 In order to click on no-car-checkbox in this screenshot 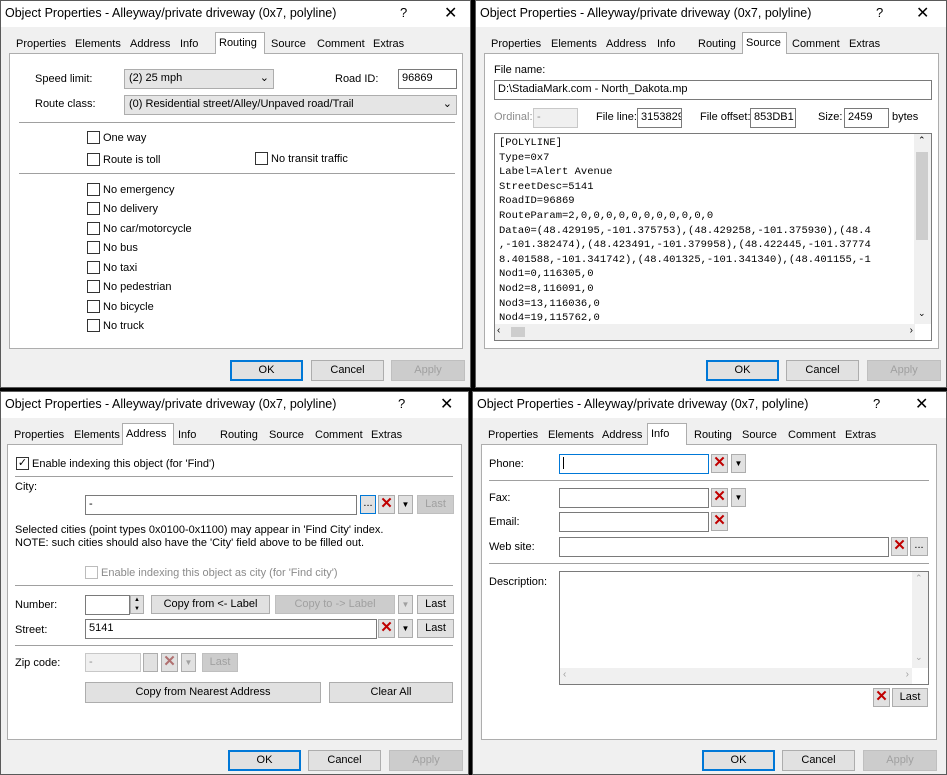, I will do `click(93, 228)`.